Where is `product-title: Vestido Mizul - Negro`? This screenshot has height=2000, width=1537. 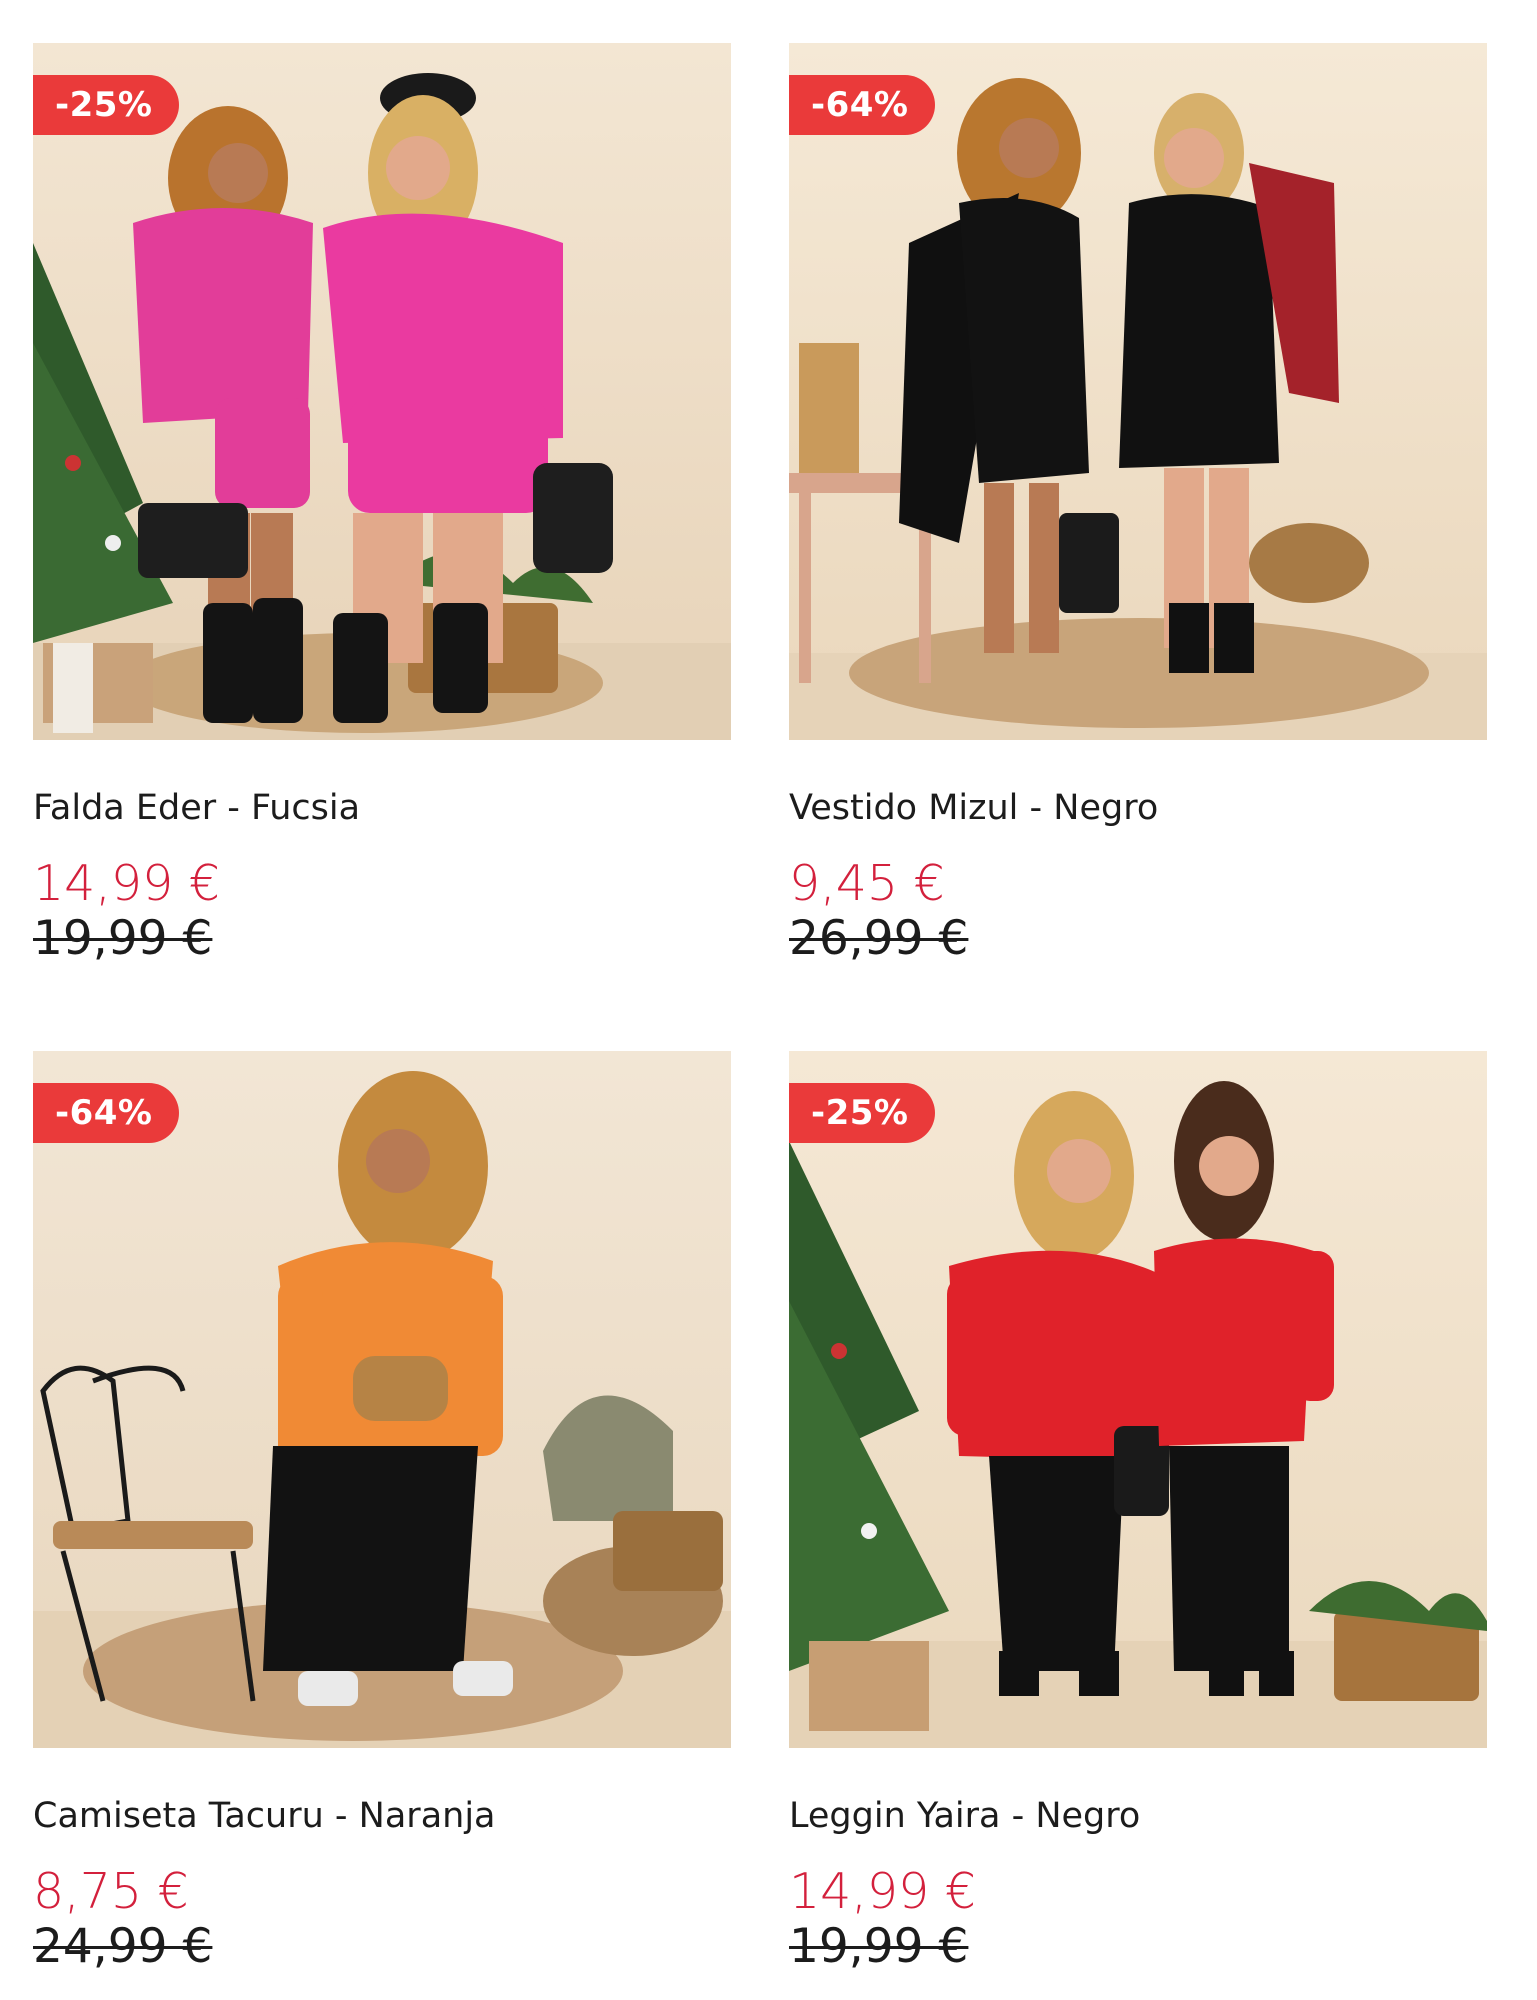 product-title: Vestido Mizul - Negro is located at coordinates (1138, 808).